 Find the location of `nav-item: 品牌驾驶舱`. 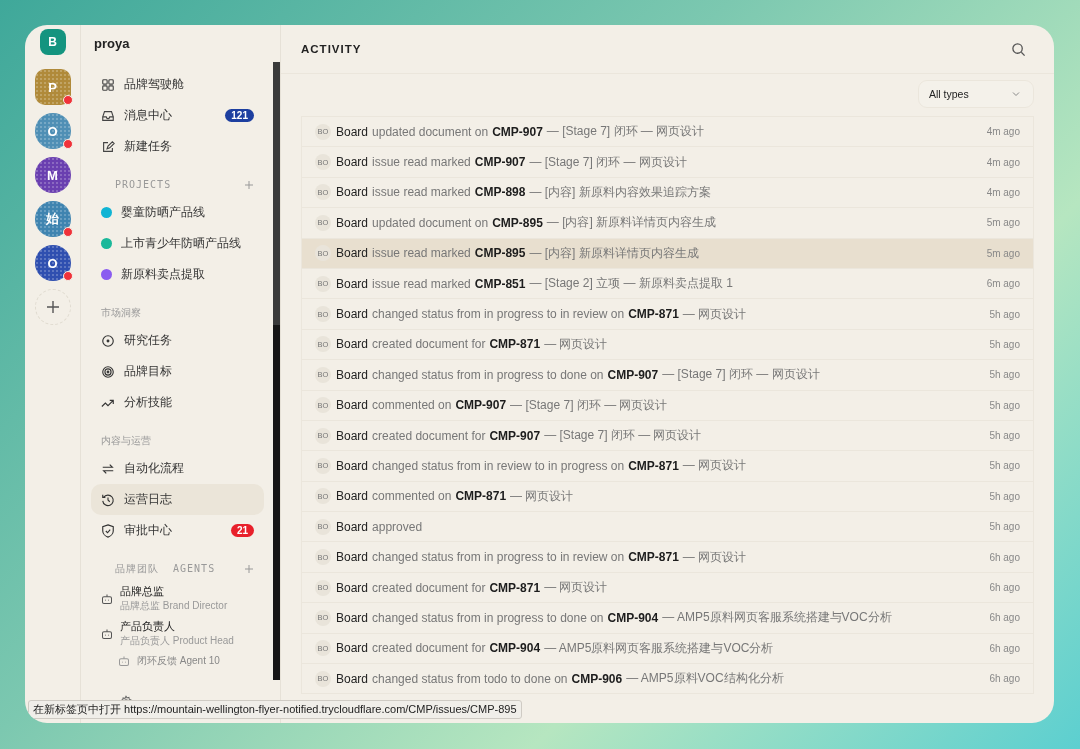

nav-item: 品牌驾驶舱 is located at coordinates (177, 84).